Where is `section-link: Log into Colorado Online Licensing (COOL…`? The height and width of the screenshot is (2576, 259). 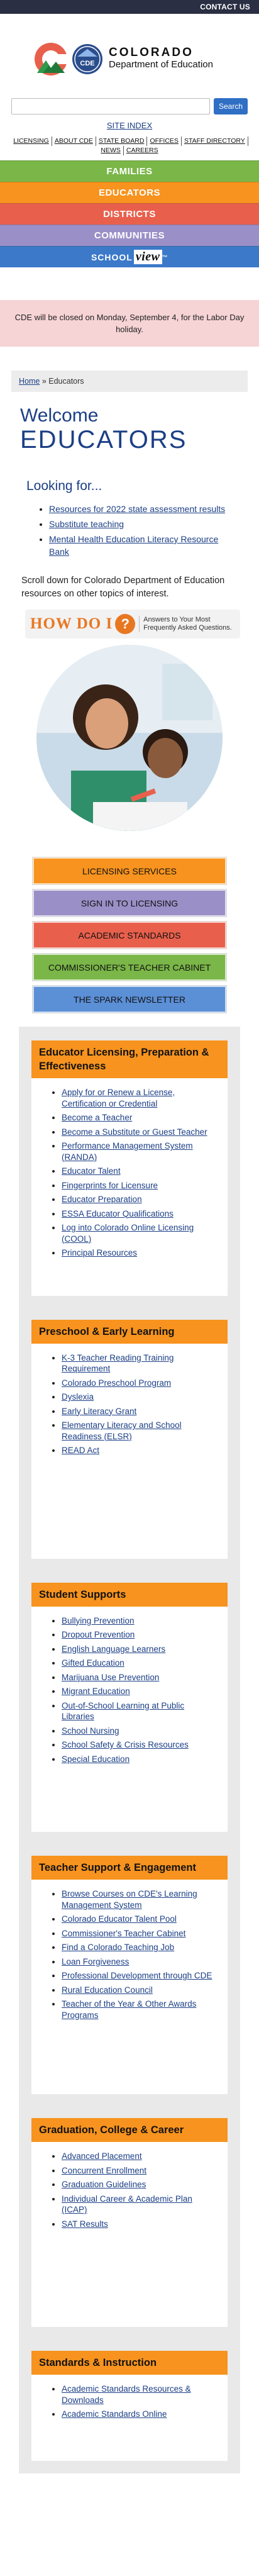
section-link: Log into Colorado Online Licensing (COOL… is located at coordinates (128, 1233).